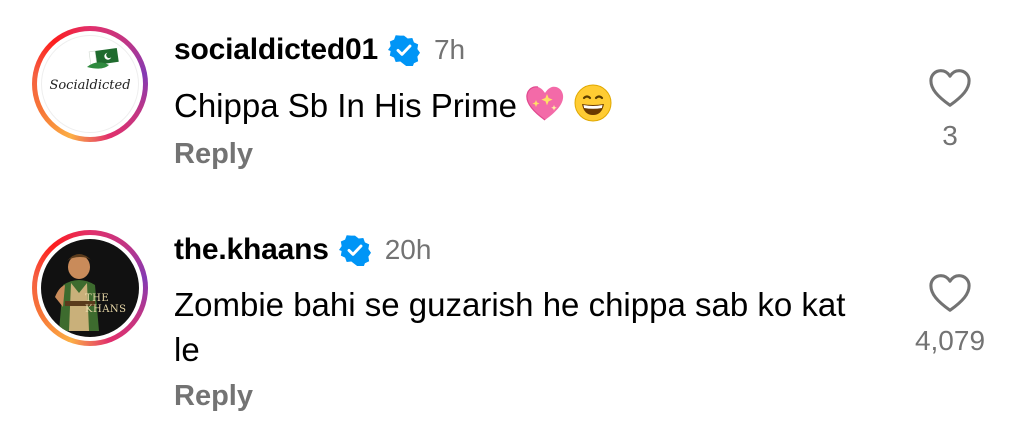 The image size is (1024, 436). I want to click on grinning-face-emoji-icon, so click(593, 108).